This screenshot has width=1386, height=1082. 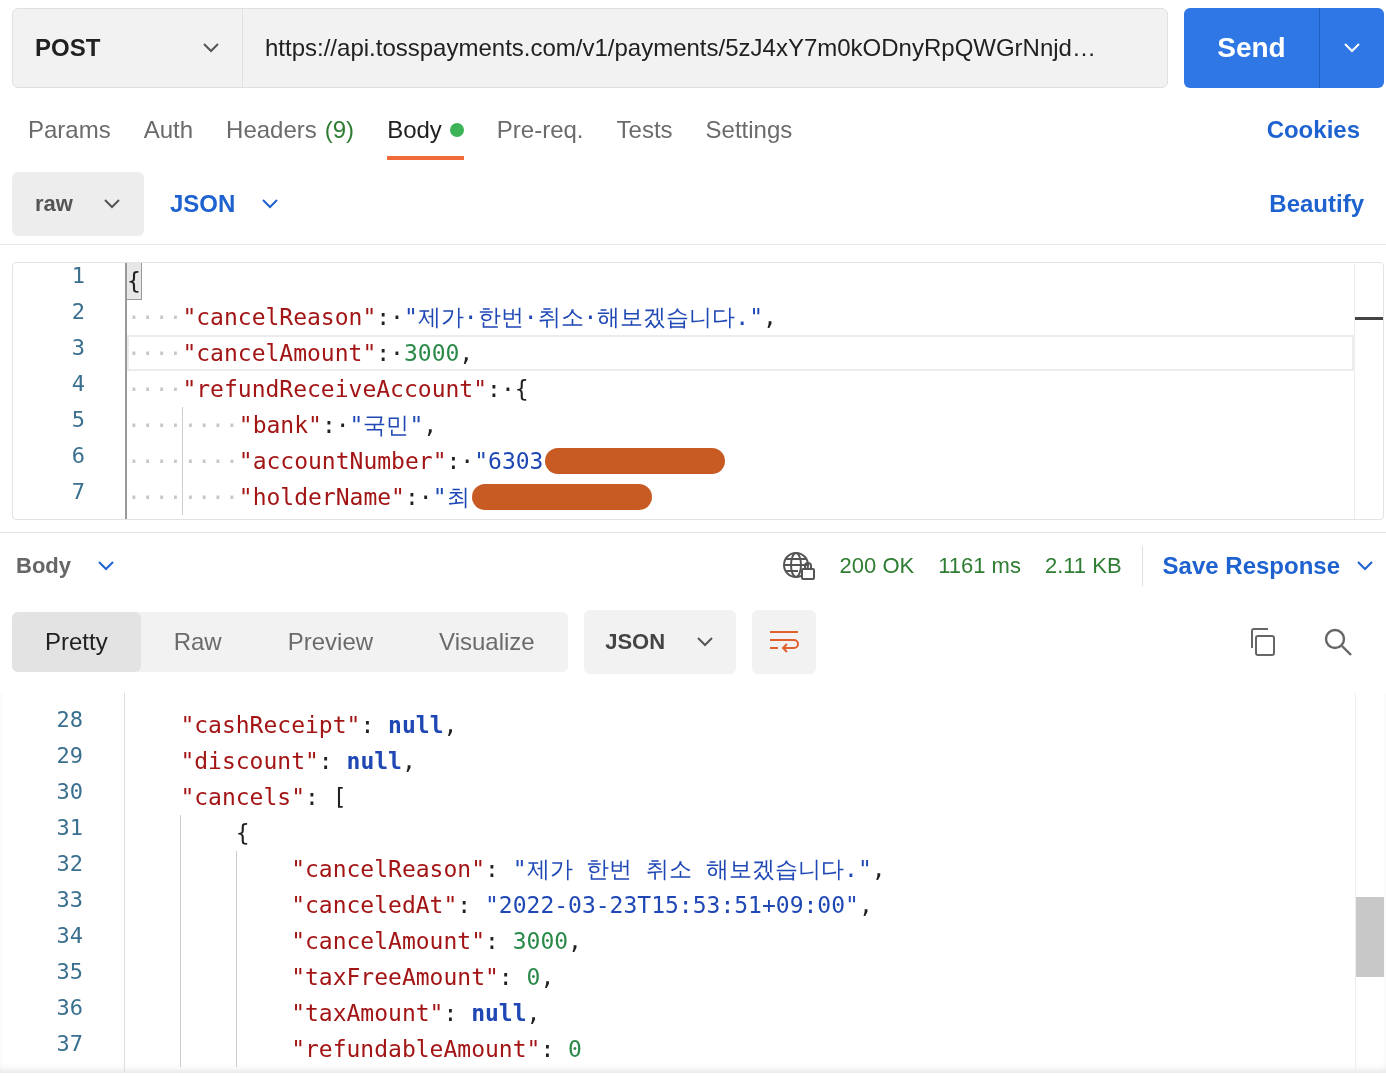 I want to click on code-line: "canceledAt": "2022-03-23T15:53:51+09:00",, so click(x=755, y=905).